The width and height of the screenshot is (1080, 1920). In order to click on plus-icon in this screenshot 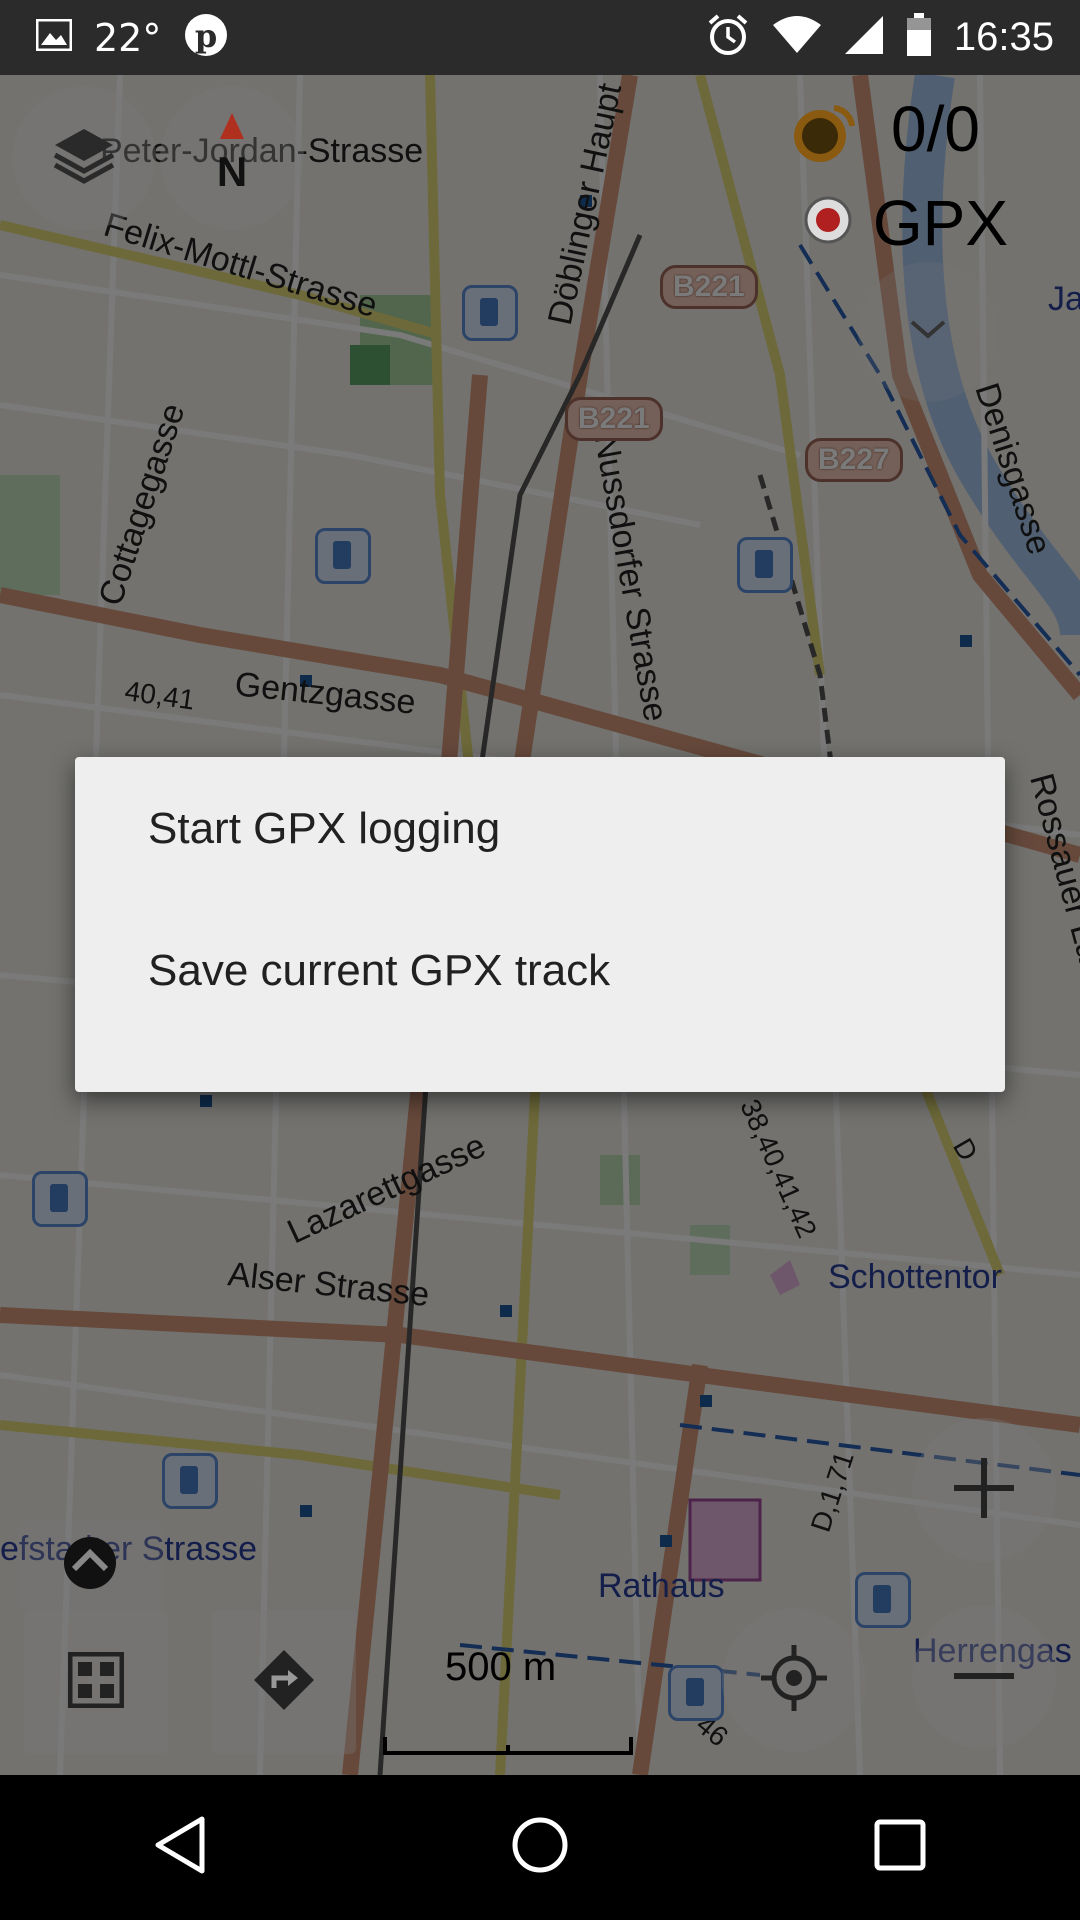, I will do `click(984, 1490)`.